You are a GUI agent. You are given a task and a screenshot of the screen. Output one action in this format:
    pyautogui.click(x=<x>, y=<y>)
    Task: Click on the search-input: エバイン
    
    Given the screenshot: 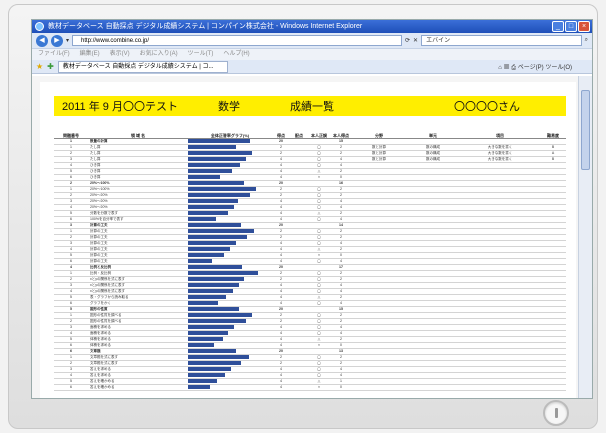 What is the action you would take?
    pyautogui.click(x=501, y=40)
    